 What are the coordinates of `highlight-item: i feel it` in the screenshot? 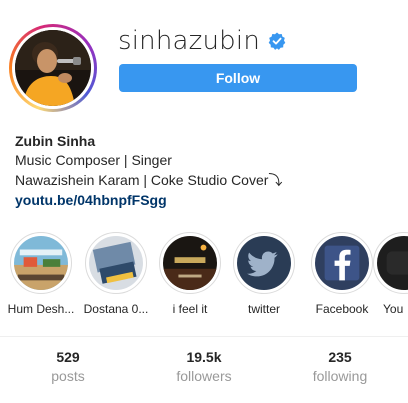 It's located at (190, 274).